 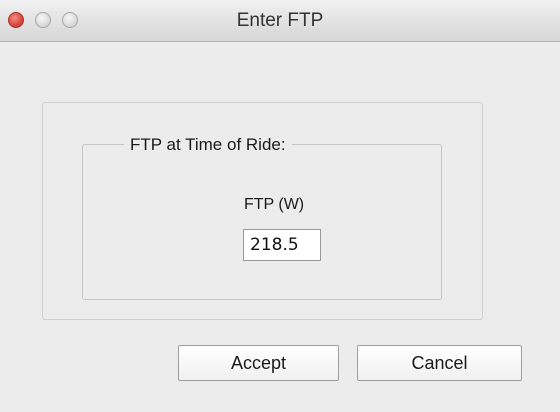 I want to click on cancel-button: Cancel, so click(x=439, y=363).